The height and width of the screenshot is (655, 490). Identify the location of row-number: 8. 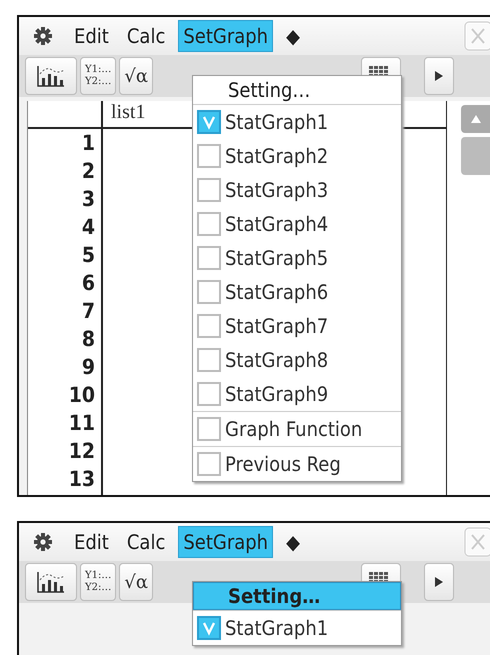
(88, 339).